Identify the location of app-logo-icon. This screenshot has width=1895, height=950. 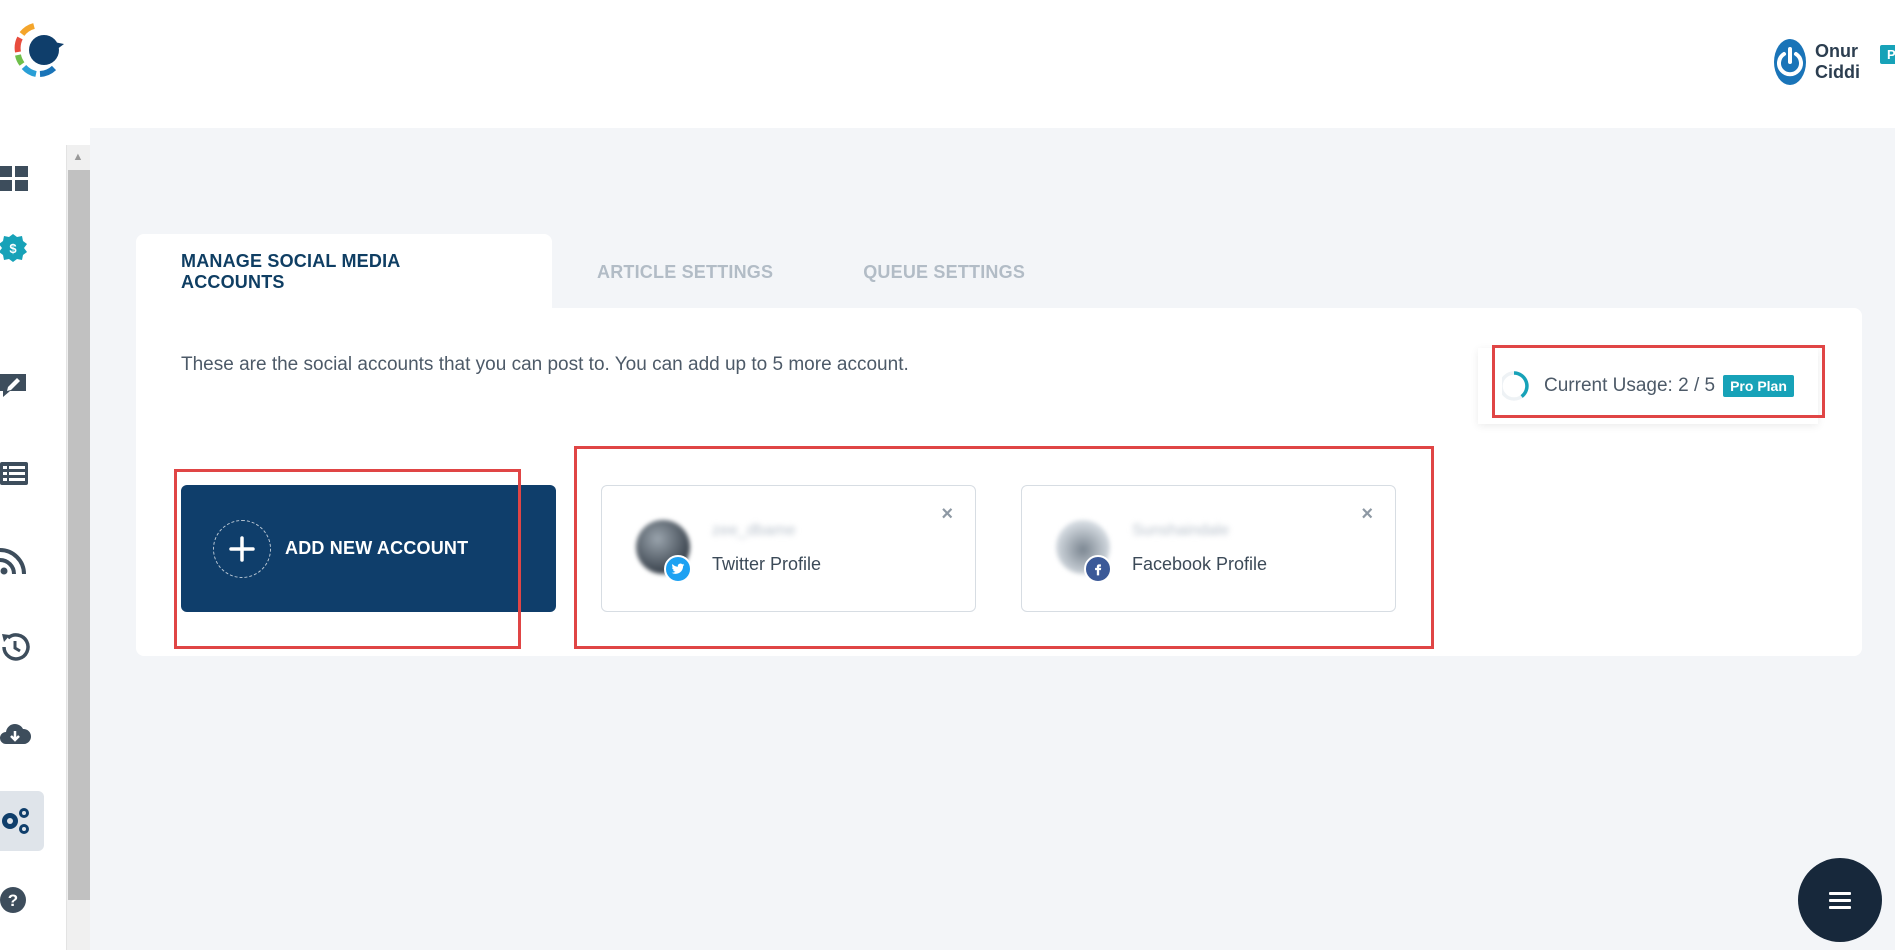
(40, 50).